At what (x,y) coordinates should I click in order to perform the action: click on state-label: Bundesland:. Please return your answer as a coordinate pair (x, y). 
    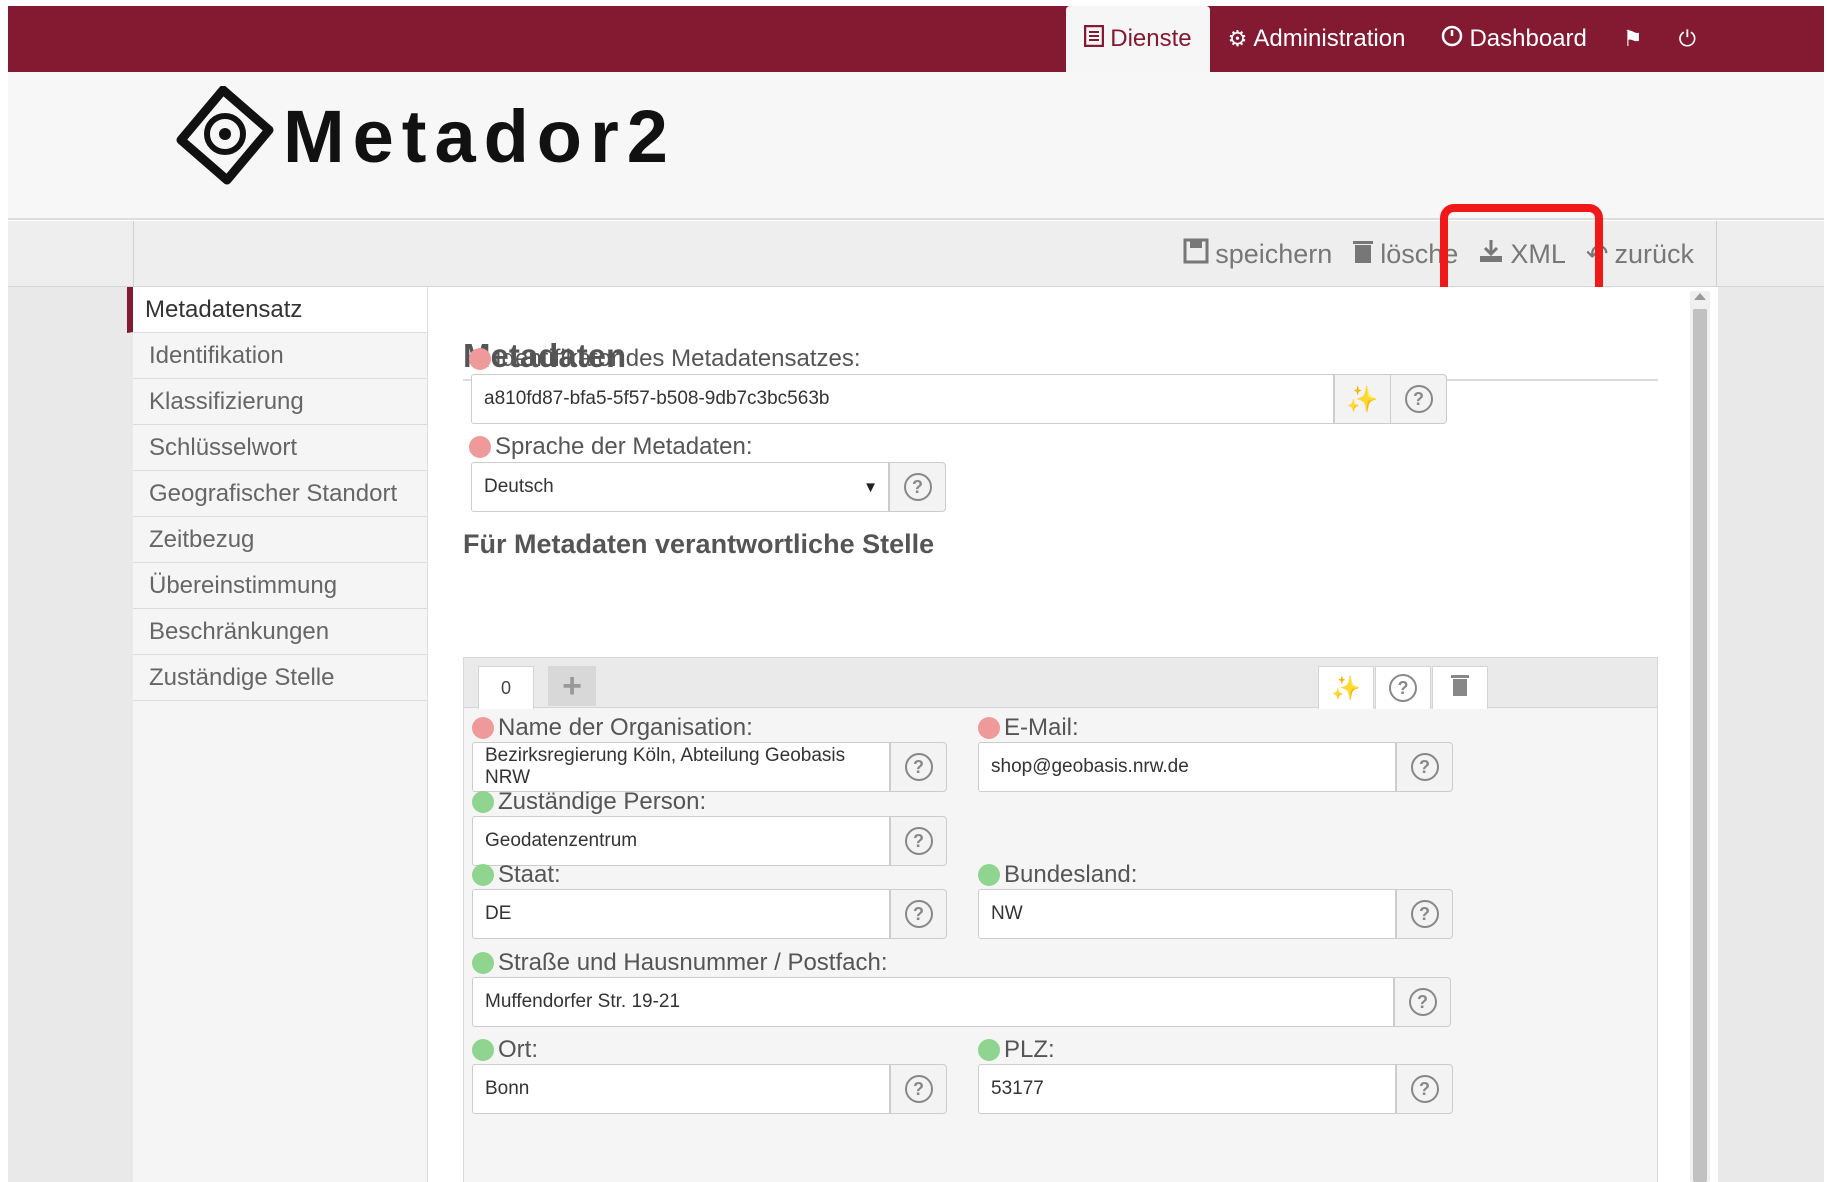
    Looking at the image, I should click on (1057, 875).